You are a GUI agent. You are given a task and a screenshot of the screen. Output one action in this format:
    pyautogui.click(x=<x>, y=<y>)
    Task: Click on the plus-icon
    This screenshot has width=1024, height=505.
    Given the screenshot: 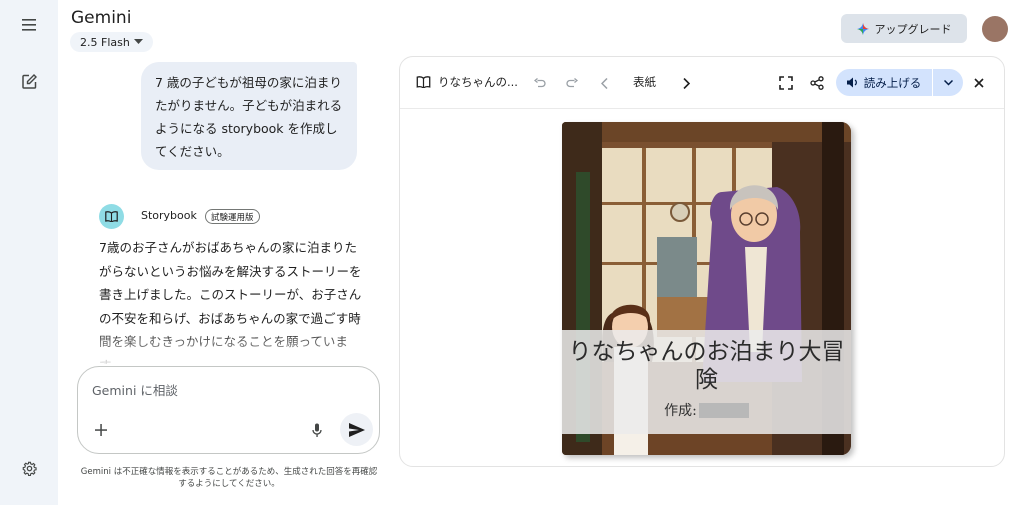 What is the action you would take?
    pyautogui.click(x=101, y=430)
    